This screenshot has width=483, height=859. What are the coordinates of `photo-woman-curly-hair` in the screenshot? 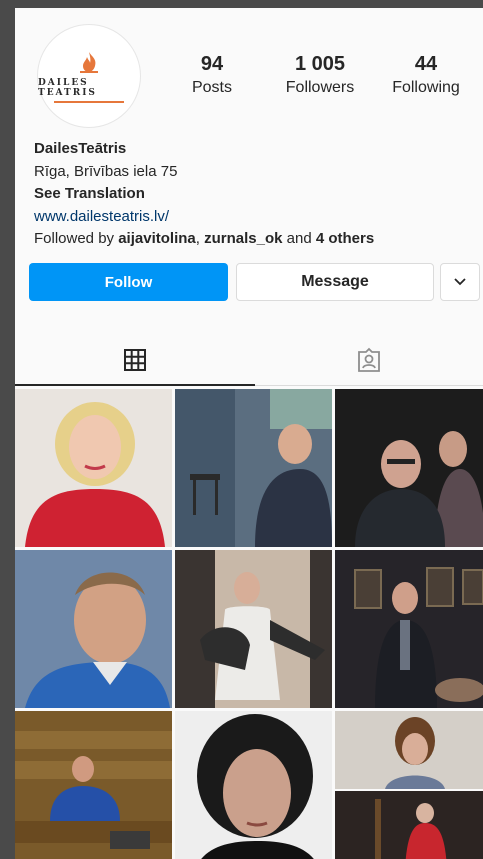 It's located at (253, 785).